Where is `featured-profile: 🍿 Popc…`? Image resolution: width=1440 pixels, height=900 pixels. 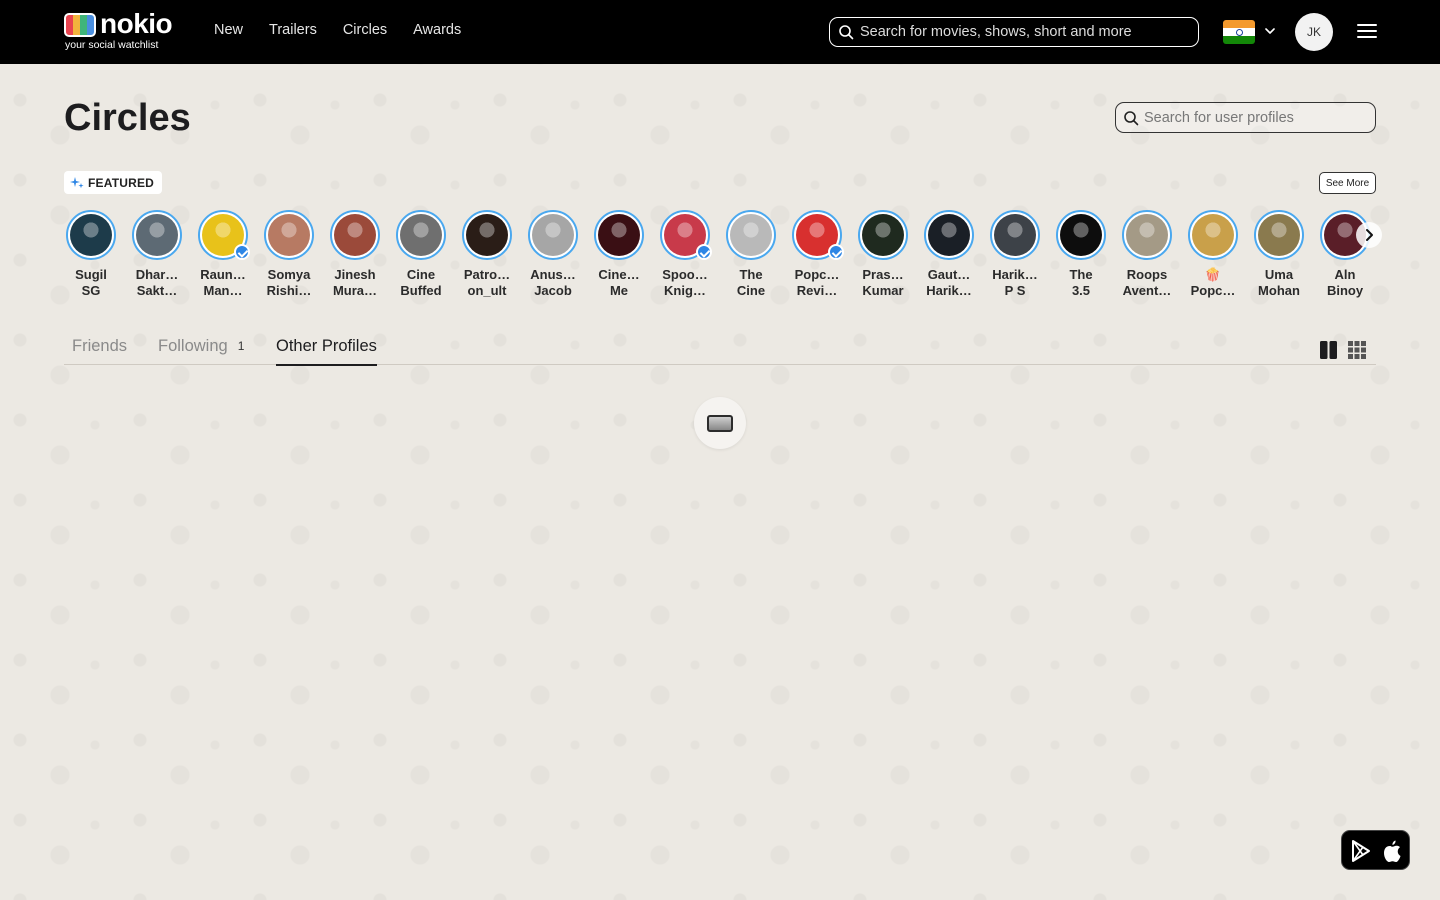 featured-profile: 🍿 Popc… is located at coordinates (1213, 254).